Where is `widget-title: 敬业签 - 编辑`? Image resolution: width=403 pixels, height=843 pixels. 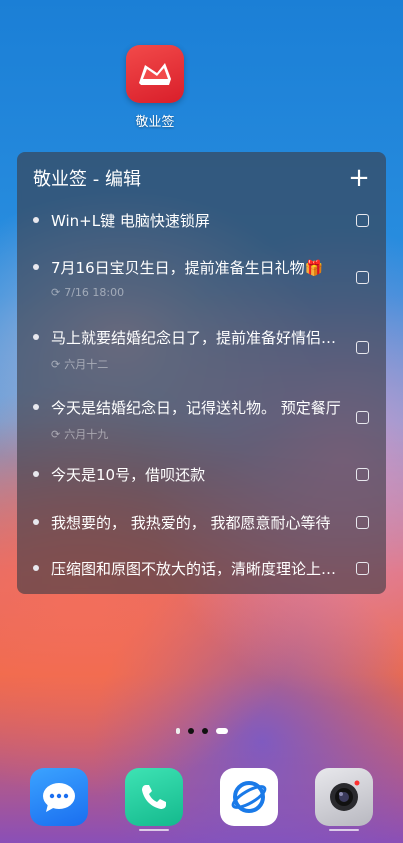
widget-title: 敬业签 - 编辑 is located at coordinates (87, 178).